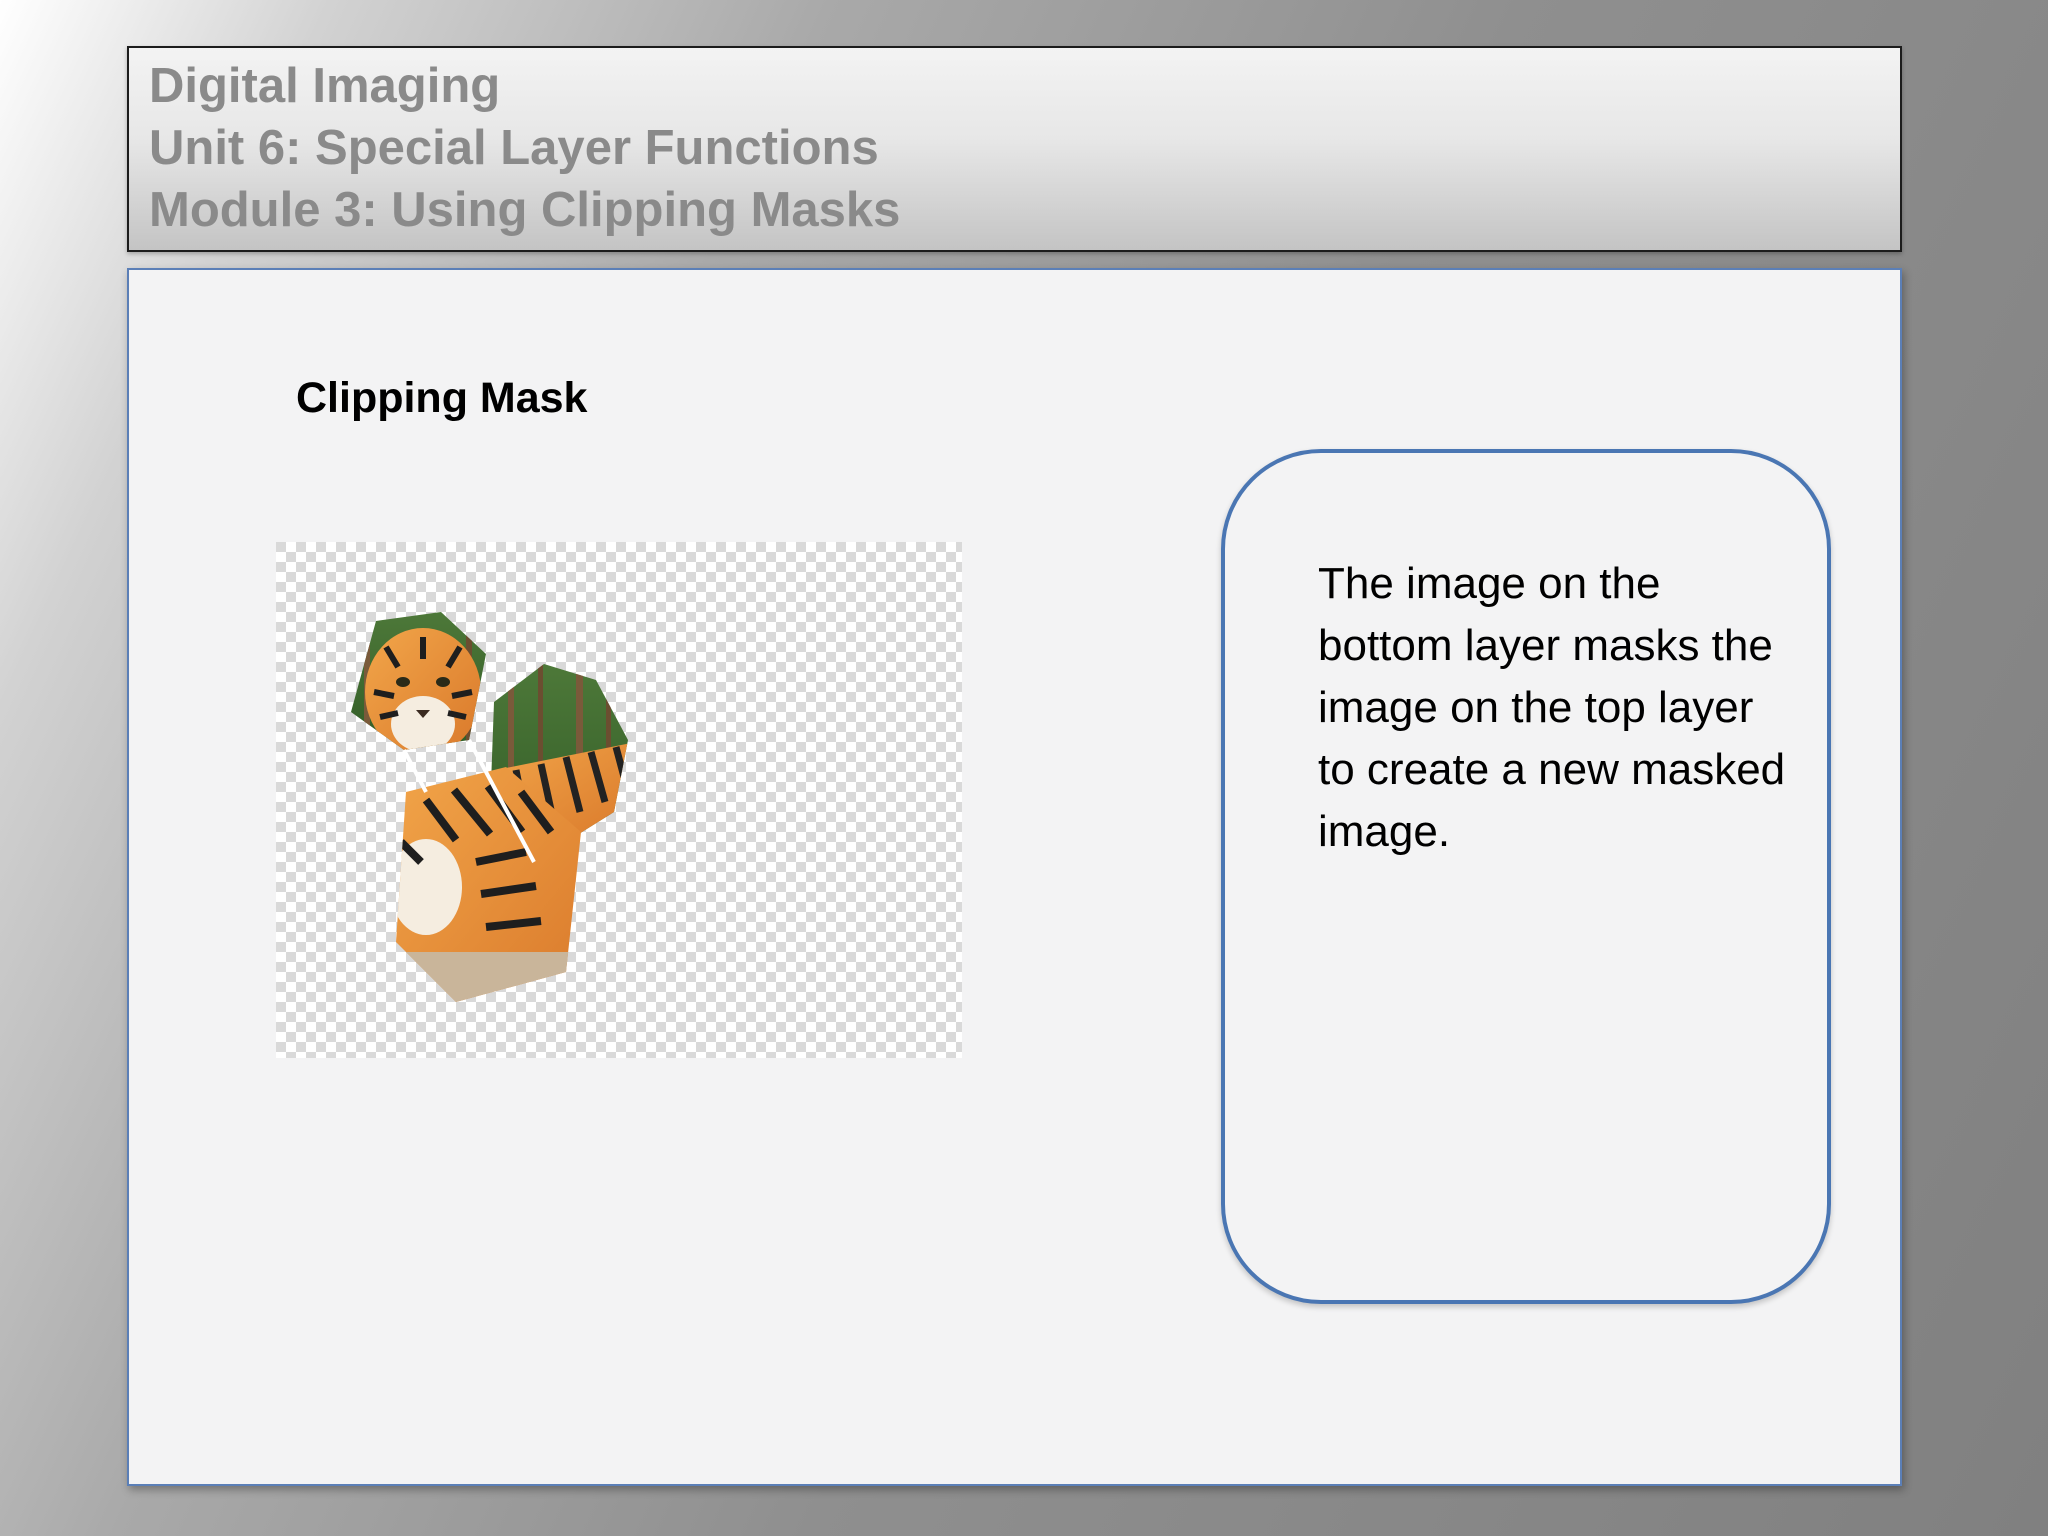 Image resolution: width=2048 pixels, height=1536 pixels. I want to click on section-heading: Clipping Mask, so click(442, 398).